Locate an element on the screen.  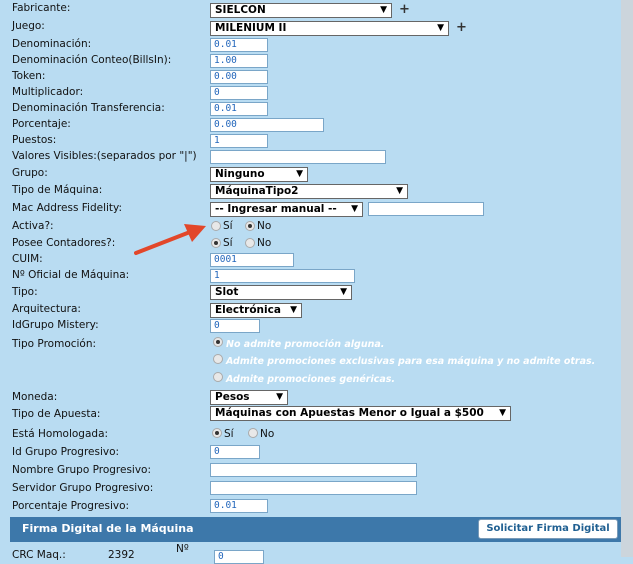
id-grupo-progresivo-input: 0 is located at coordinates (235, 452).